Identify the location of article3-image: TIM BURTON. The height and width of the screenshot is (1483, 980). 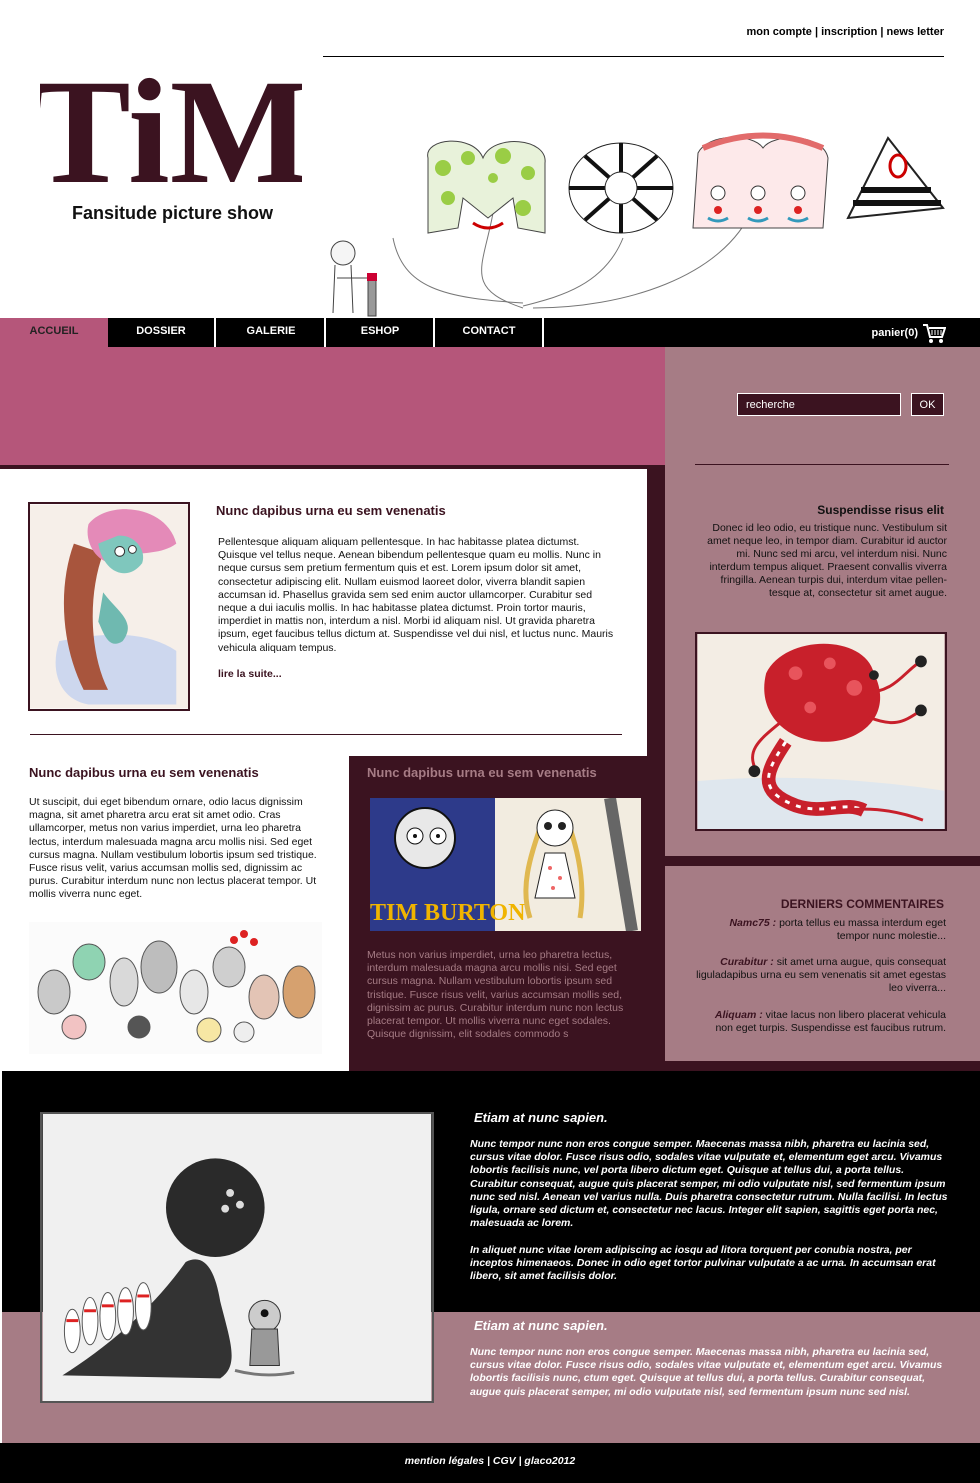
(505, 864).